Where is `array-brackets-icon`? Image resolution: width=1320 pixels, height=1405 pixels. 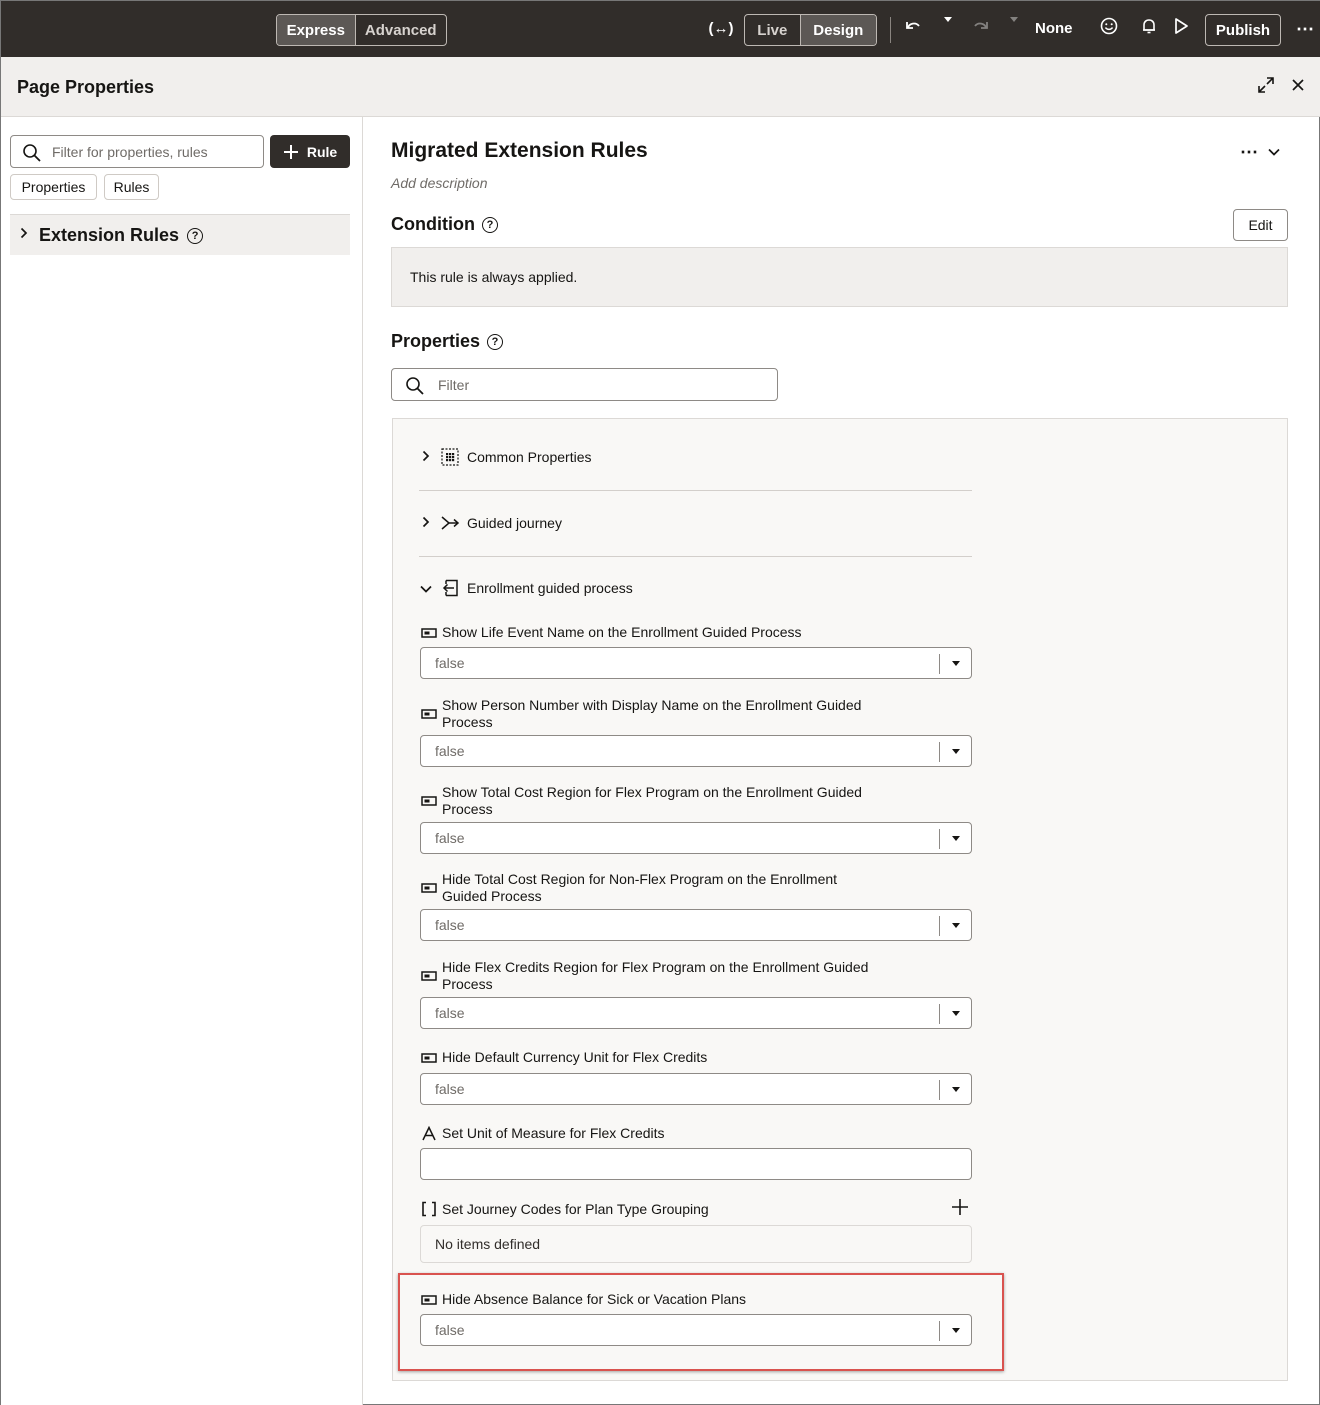 array-brackets-icon is located at coordinates (429, 1209).